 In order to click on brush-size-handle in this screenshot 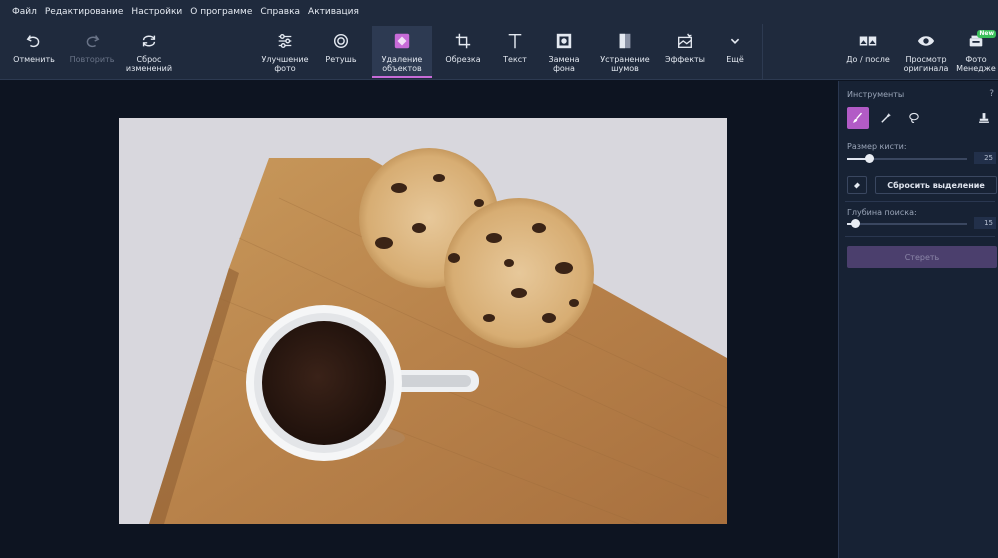, I will do `click(869, 158)`.